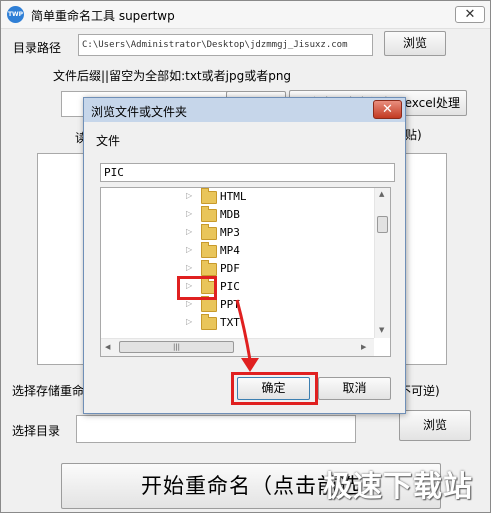  What do you see at coordinates (230, 286) in the screenshot?
I see `folder-name: PIC` at bounding box center [230, 286].